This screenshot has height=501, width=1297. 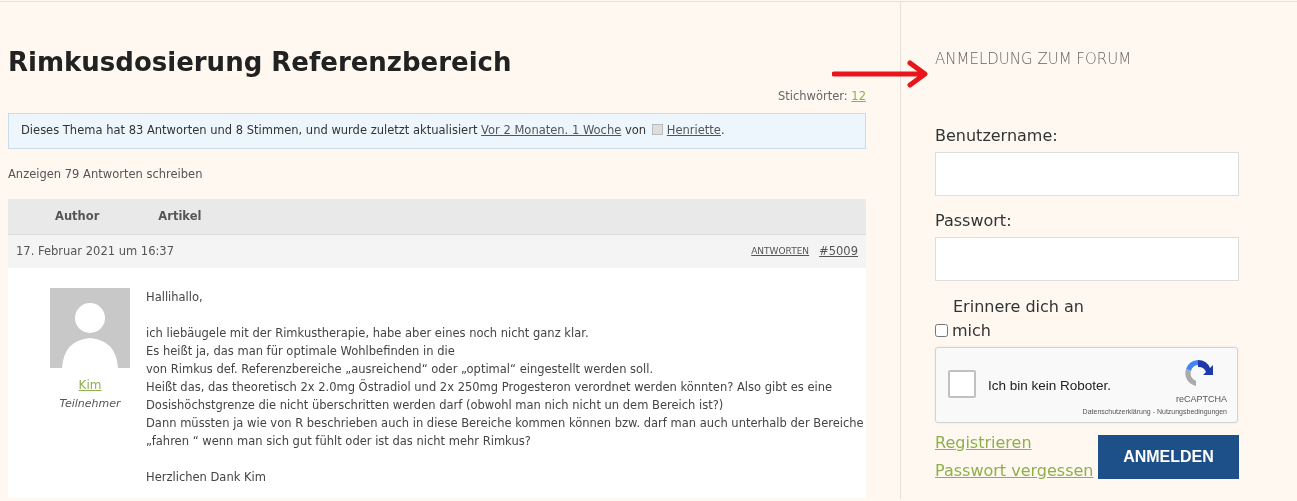 What do you see at coordinates (962, 383) in the screenshot?
I see `captcha-checkbox` at bounding box center [962, 383].